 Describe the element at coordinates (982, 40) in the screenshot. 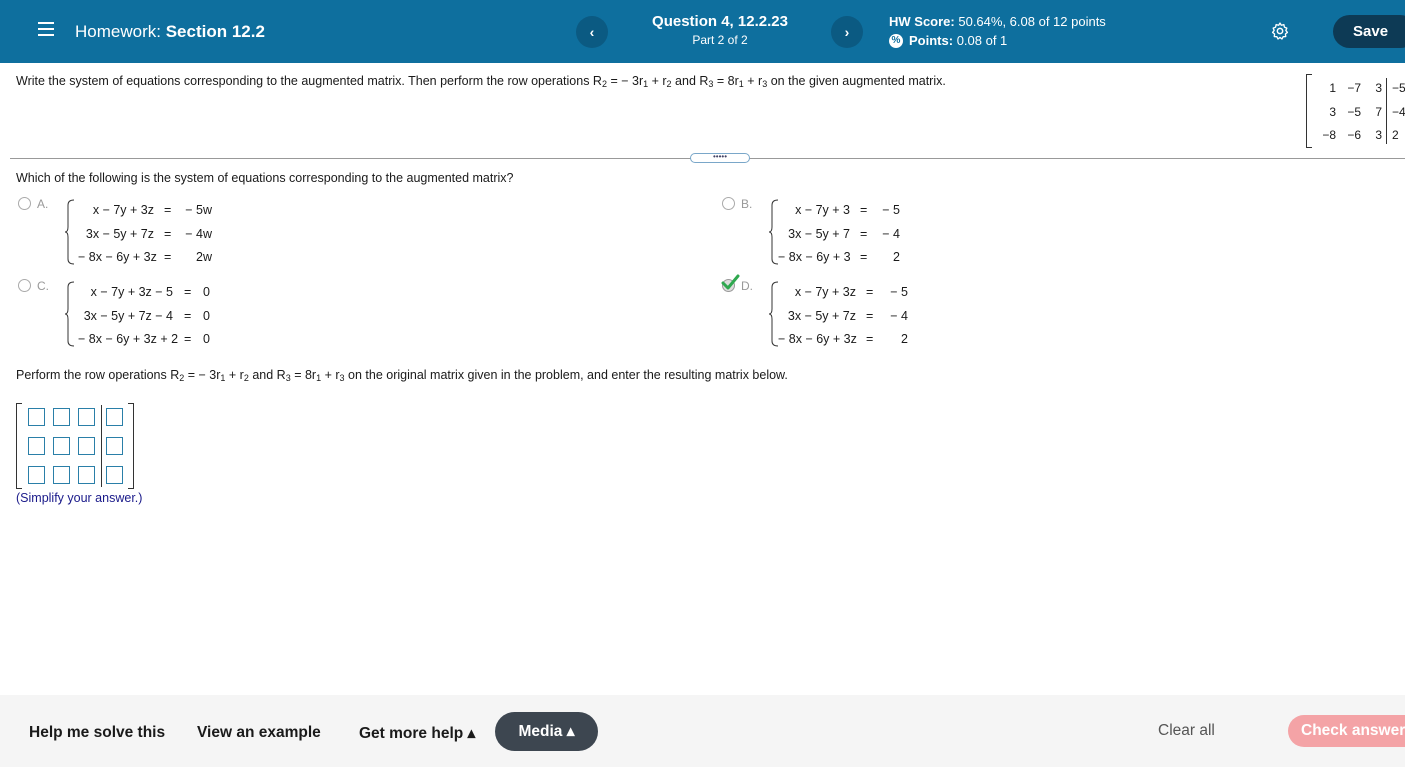

I see `points-value: 0.08 of 1` at that location.